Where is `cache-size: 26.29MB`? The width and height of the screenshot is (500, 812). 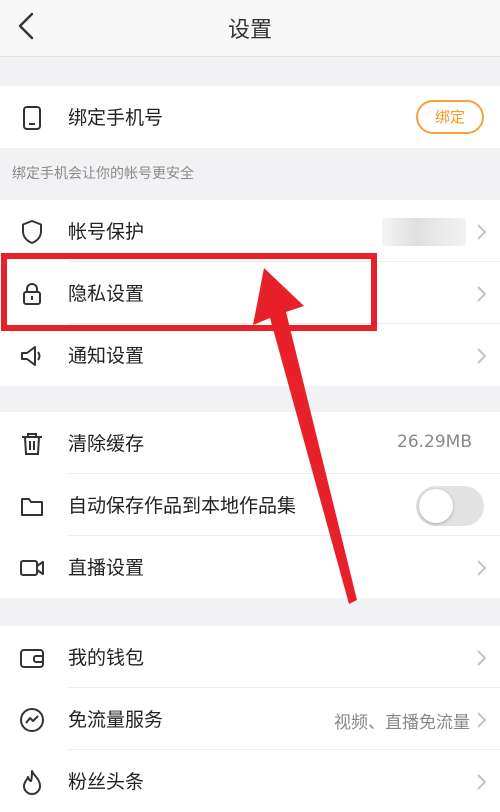 cache-size: 26.29MB is located at coordinates (434, 442).